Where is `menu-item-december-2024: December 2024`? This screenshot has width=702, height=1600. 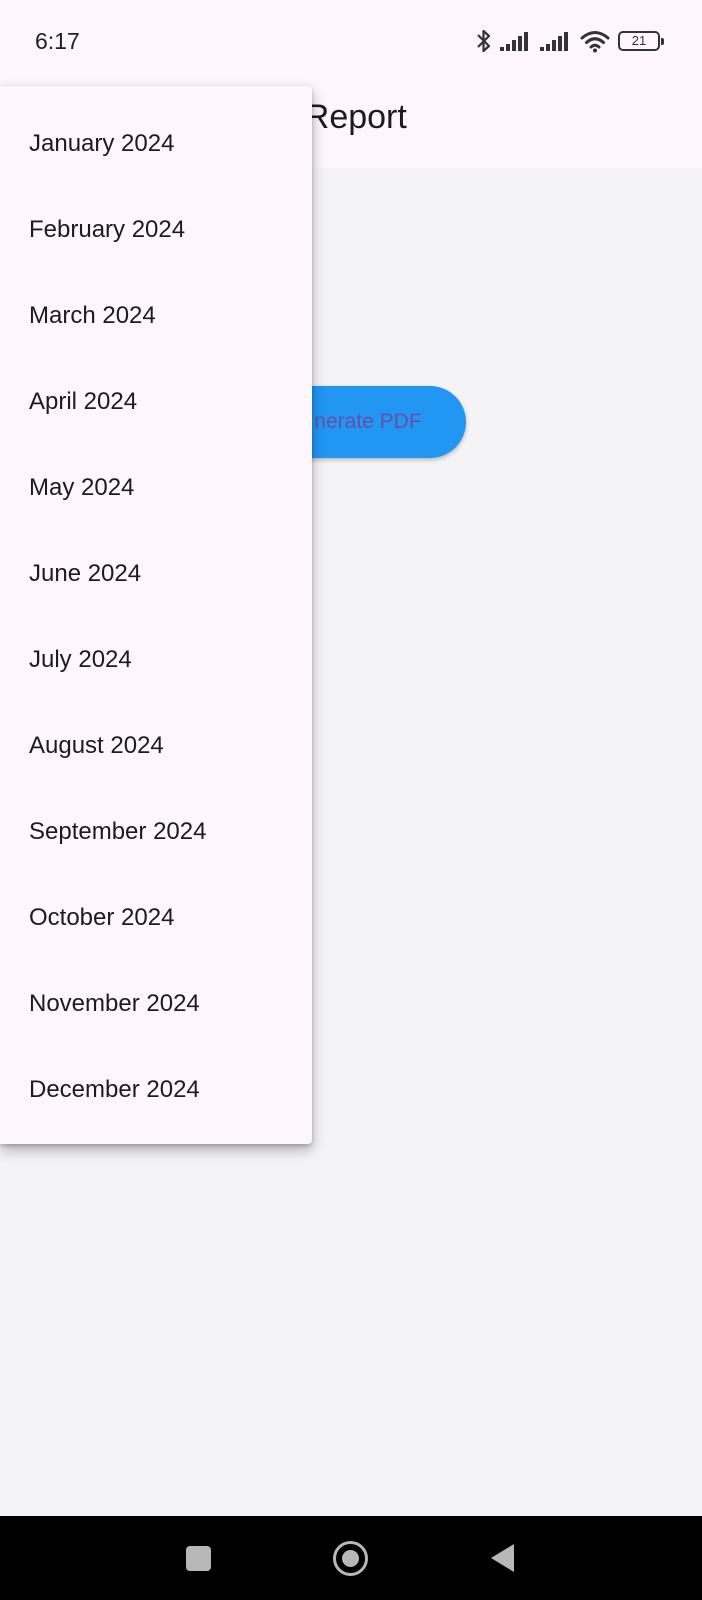
menu-item-december-2024: December 2024 is located at coordinates (156, 1090).